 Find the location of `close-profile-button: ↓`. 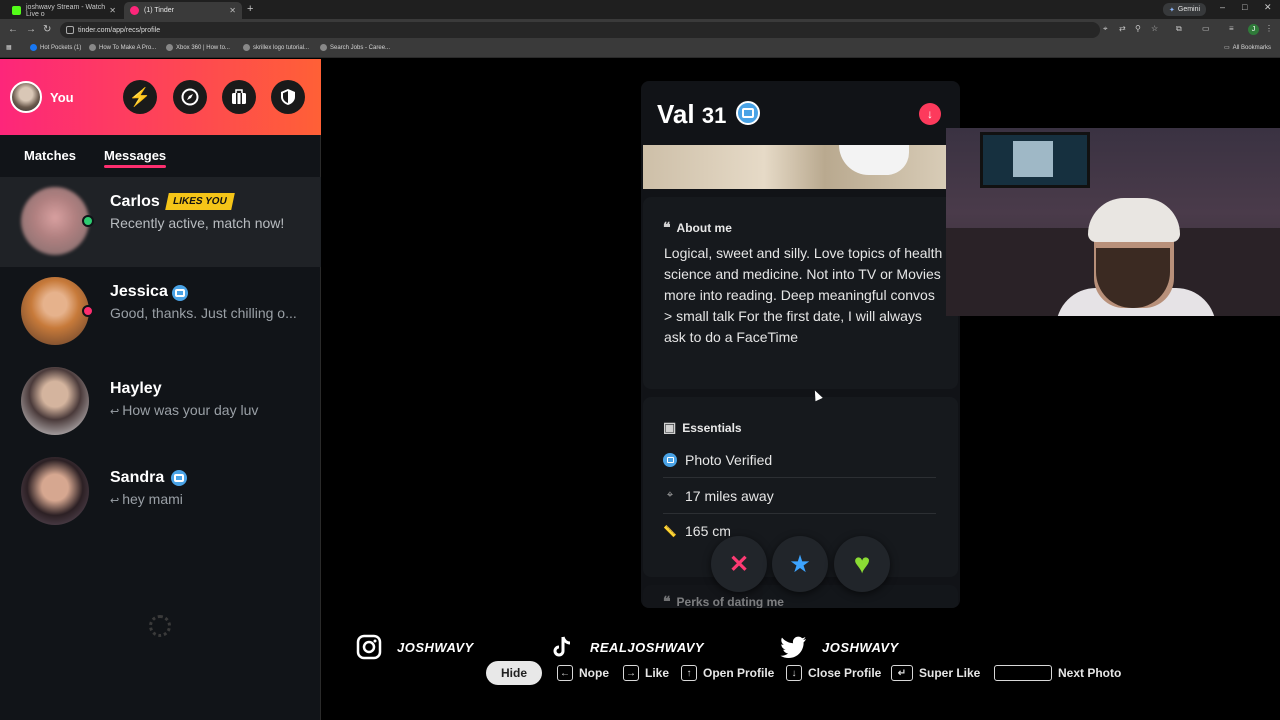

close-profile-button: ↓ is located at coordinates (930, 114).